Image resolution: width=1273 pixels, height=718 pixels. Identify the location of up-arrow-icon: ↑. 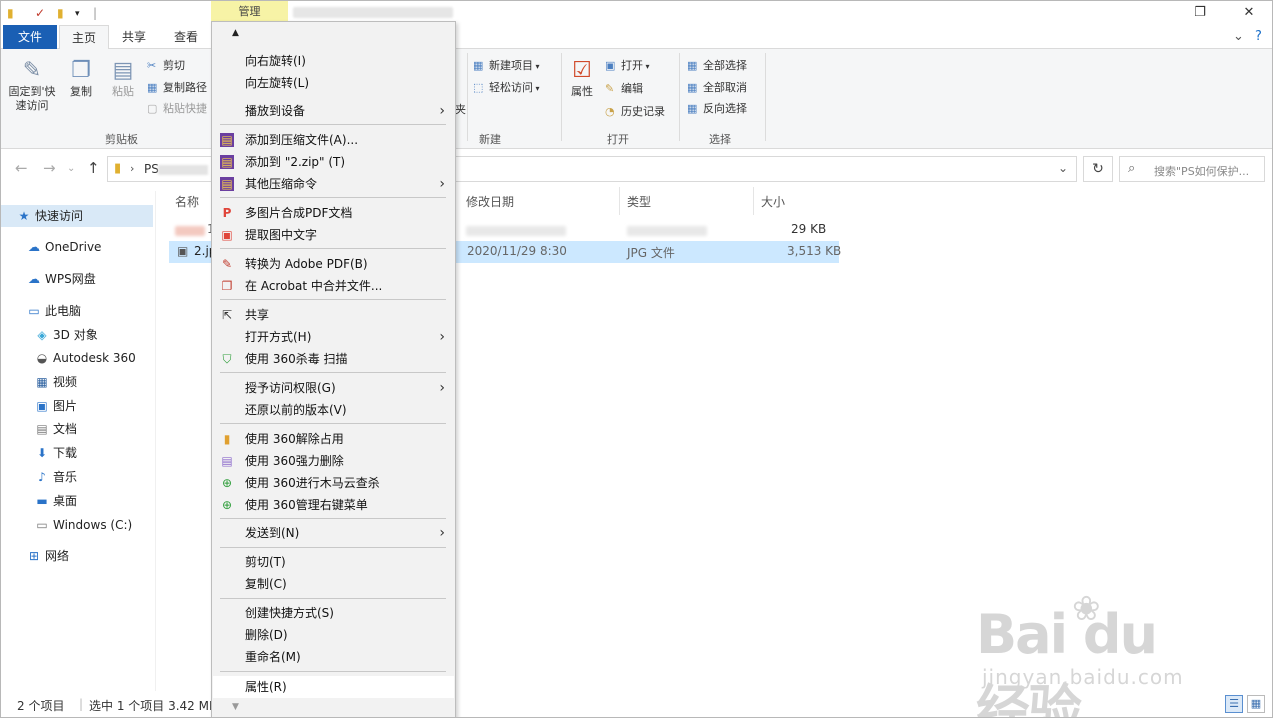
(93, 168).